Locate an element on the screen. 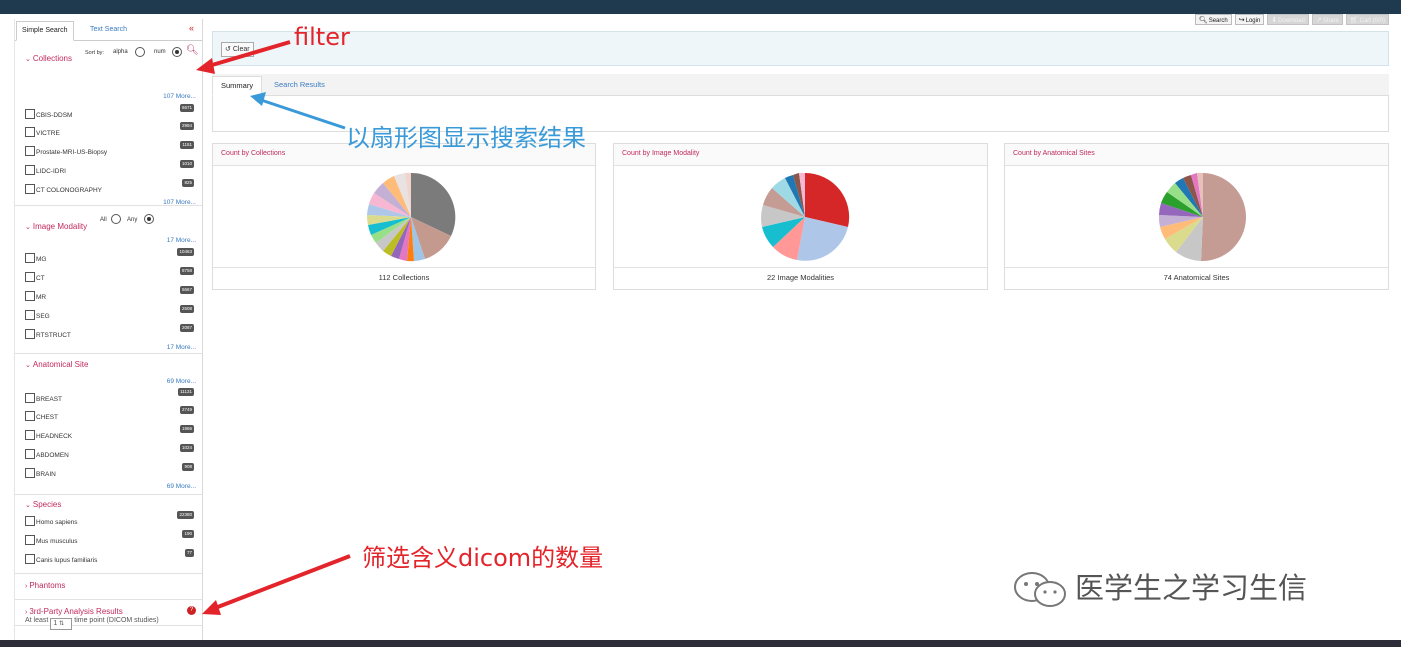 This screenshot has width=1401, height=647. bottom-bar is located at coordinates (700, 643).